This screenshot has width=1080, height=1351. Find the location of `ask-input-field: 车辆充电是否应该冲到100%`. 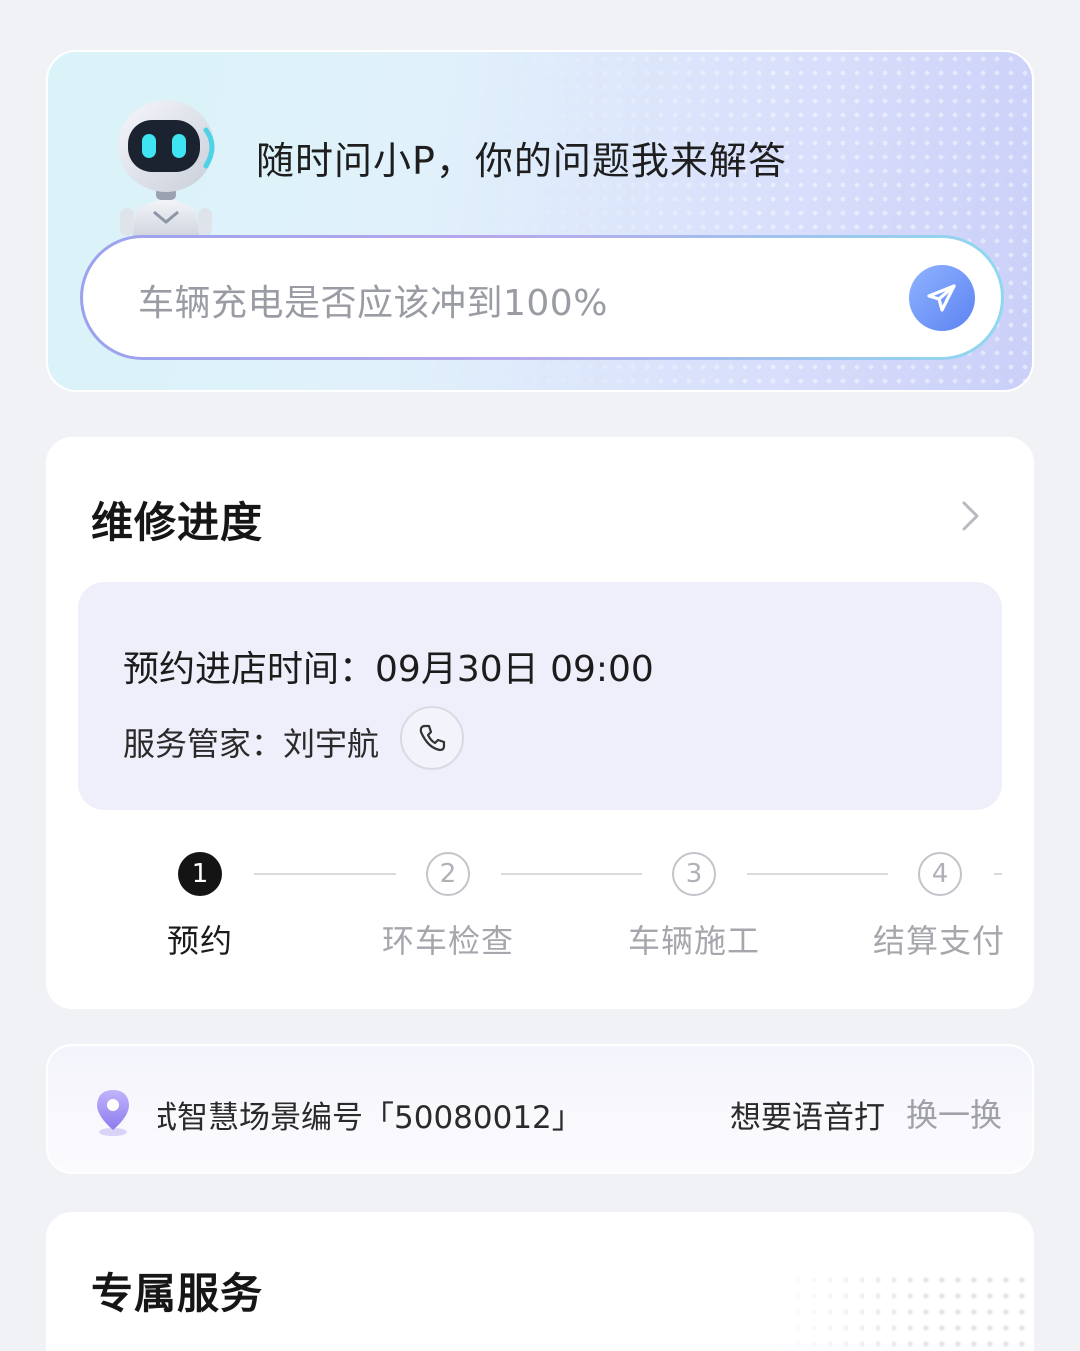

ask-input-field: 车辆充电是否应该冲到100% is located at coordinates (542, 297).